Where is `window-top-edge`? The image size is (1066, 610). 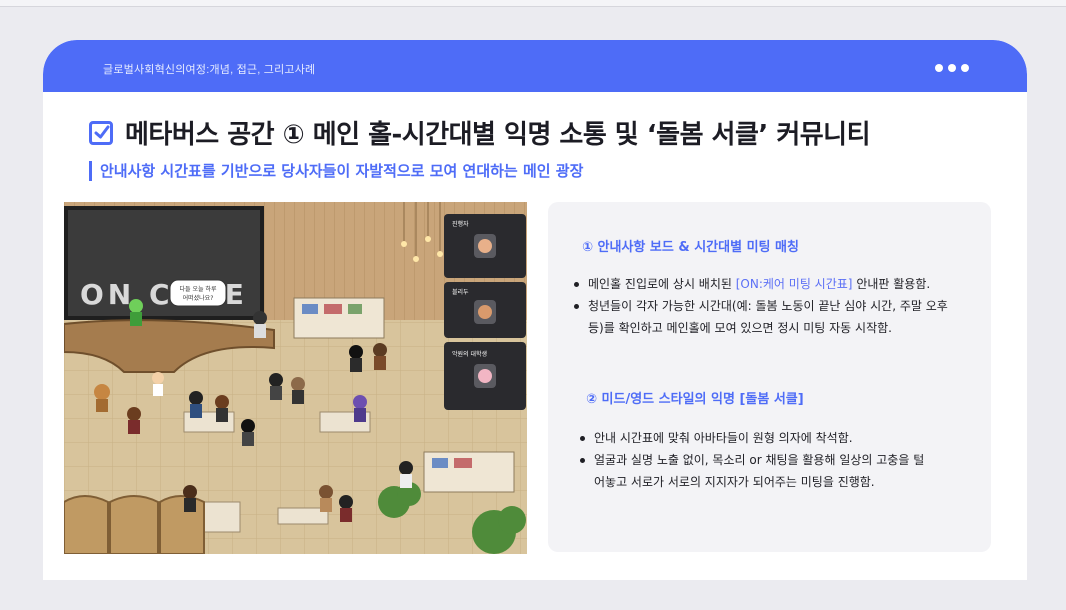 window-top-edge is located at coordinates (533, 3).